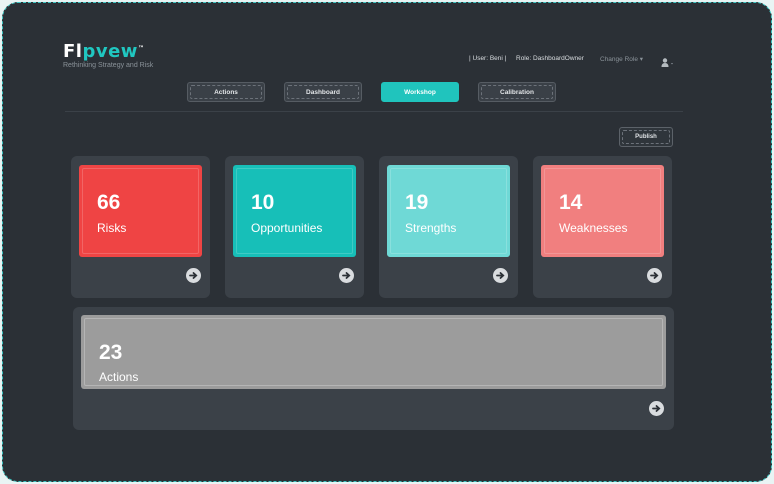 This screenshot has height=484, width=774. I want to click on strengths-tile: 19 Strengths, so click(448, 211).